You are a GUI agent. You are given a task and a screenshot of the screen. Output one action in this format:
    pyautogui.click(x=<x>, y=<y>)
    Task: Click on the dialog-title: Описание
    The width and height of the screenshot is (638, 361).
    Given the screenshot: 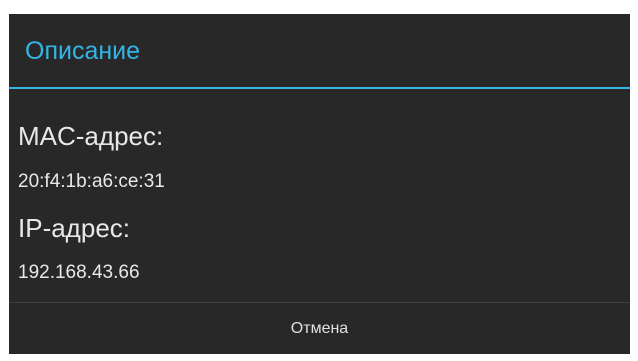 What is the action you would take?
    pyautogui.click(x=83, y=51)
    